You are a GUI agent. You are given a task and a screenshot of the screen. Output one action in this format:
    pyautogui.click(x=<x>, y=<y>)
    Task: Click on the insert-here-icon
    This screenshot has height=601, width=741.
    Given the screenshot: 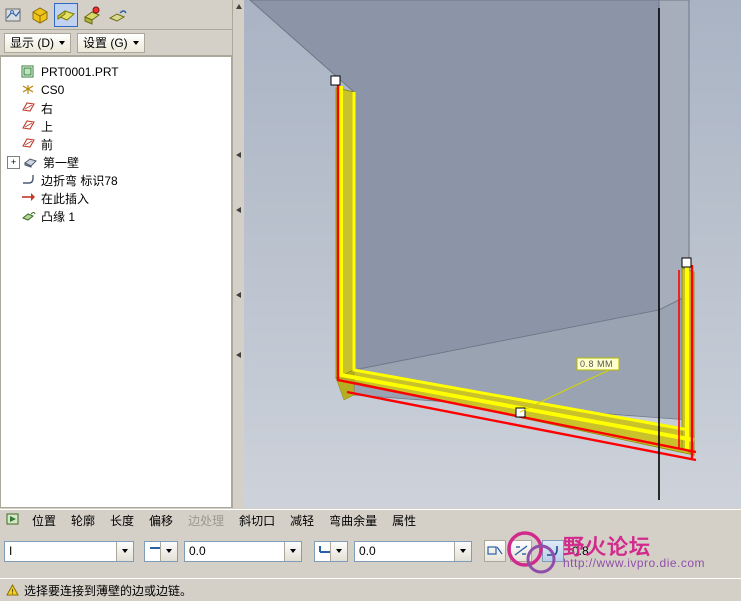 What is the action you would take?
    pyautogui.click(x=29, y=198)
    